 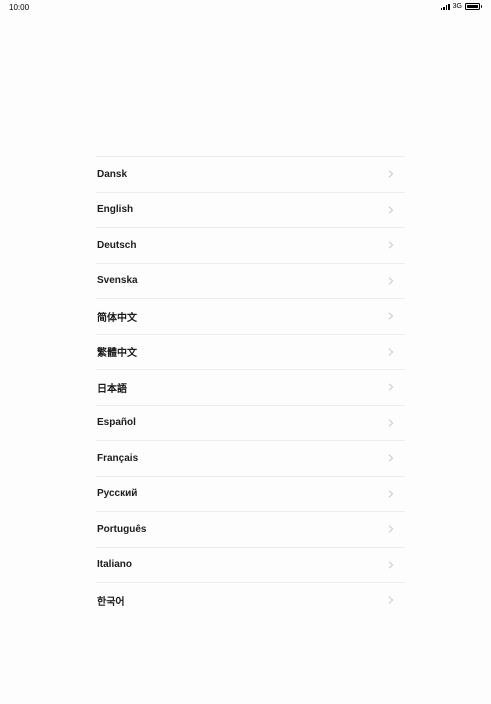 I want to click on language-label: Русский, so click(x=117, y=494).